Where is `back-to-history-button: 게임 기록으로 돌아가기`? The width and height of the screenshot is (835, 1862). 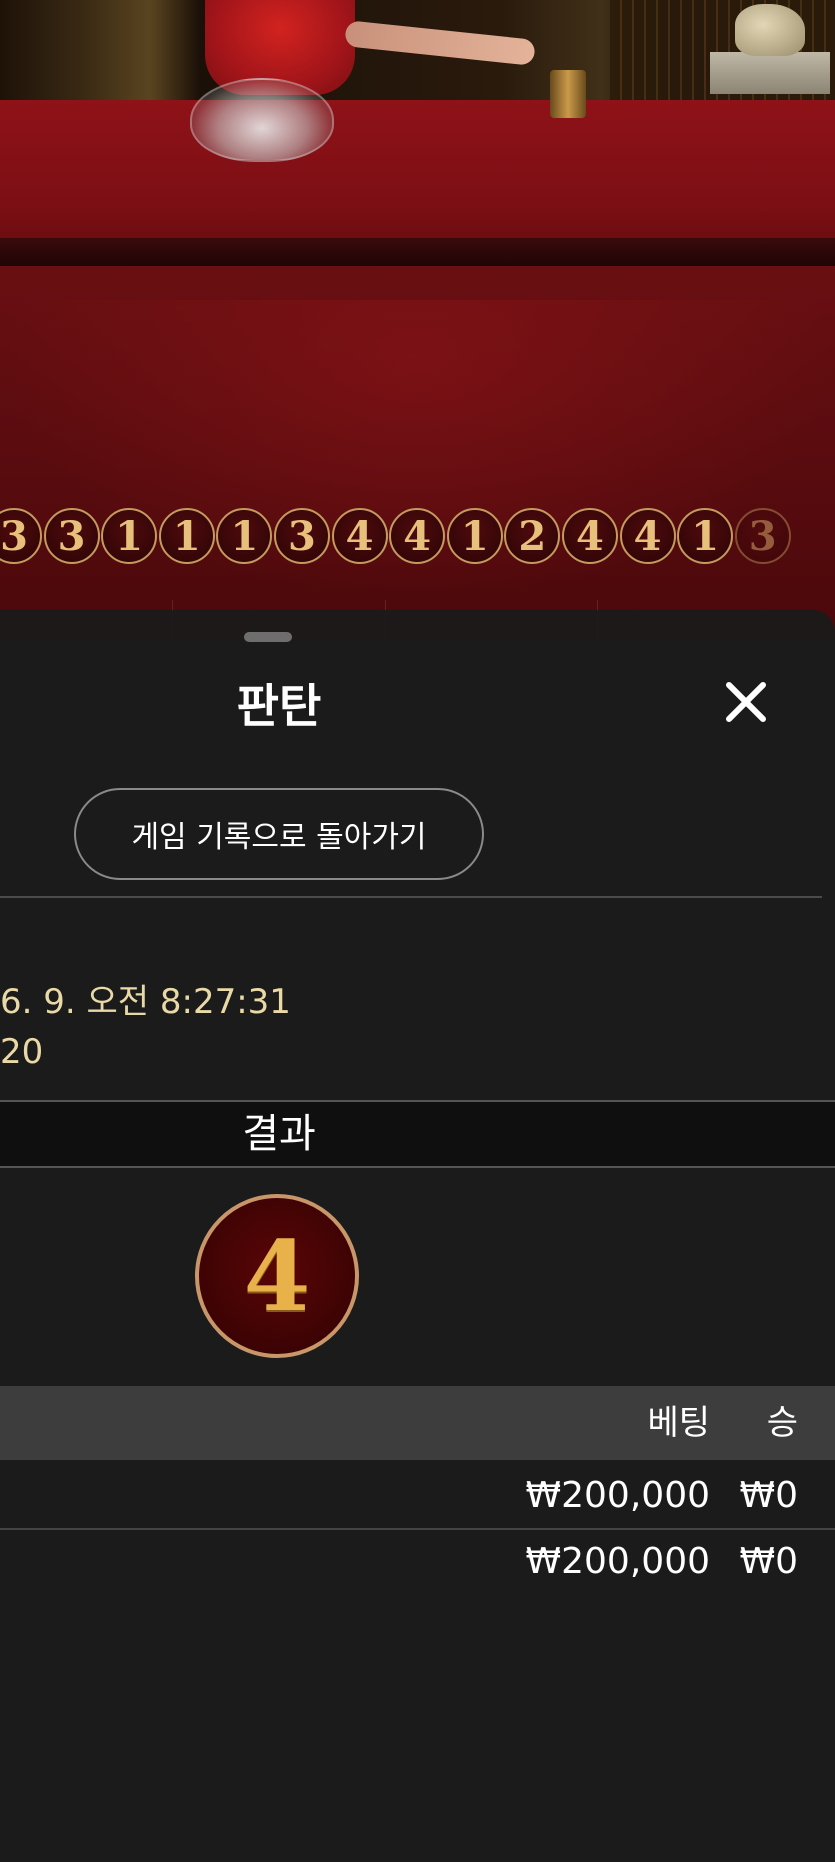
back-to-history-button: 게임 기록으로 돌아가기 is located at coordinates (279, 834).